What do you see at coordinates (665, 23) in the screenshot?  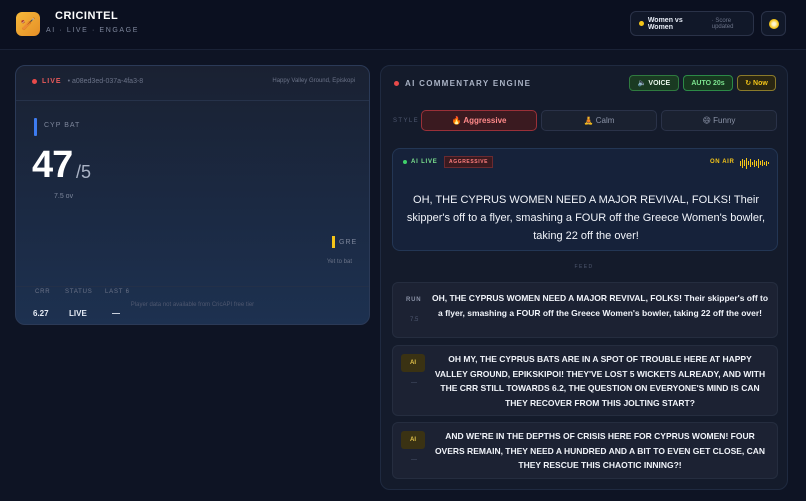 I see `match-name: Women vs Women` at bounding box center [665, 23].